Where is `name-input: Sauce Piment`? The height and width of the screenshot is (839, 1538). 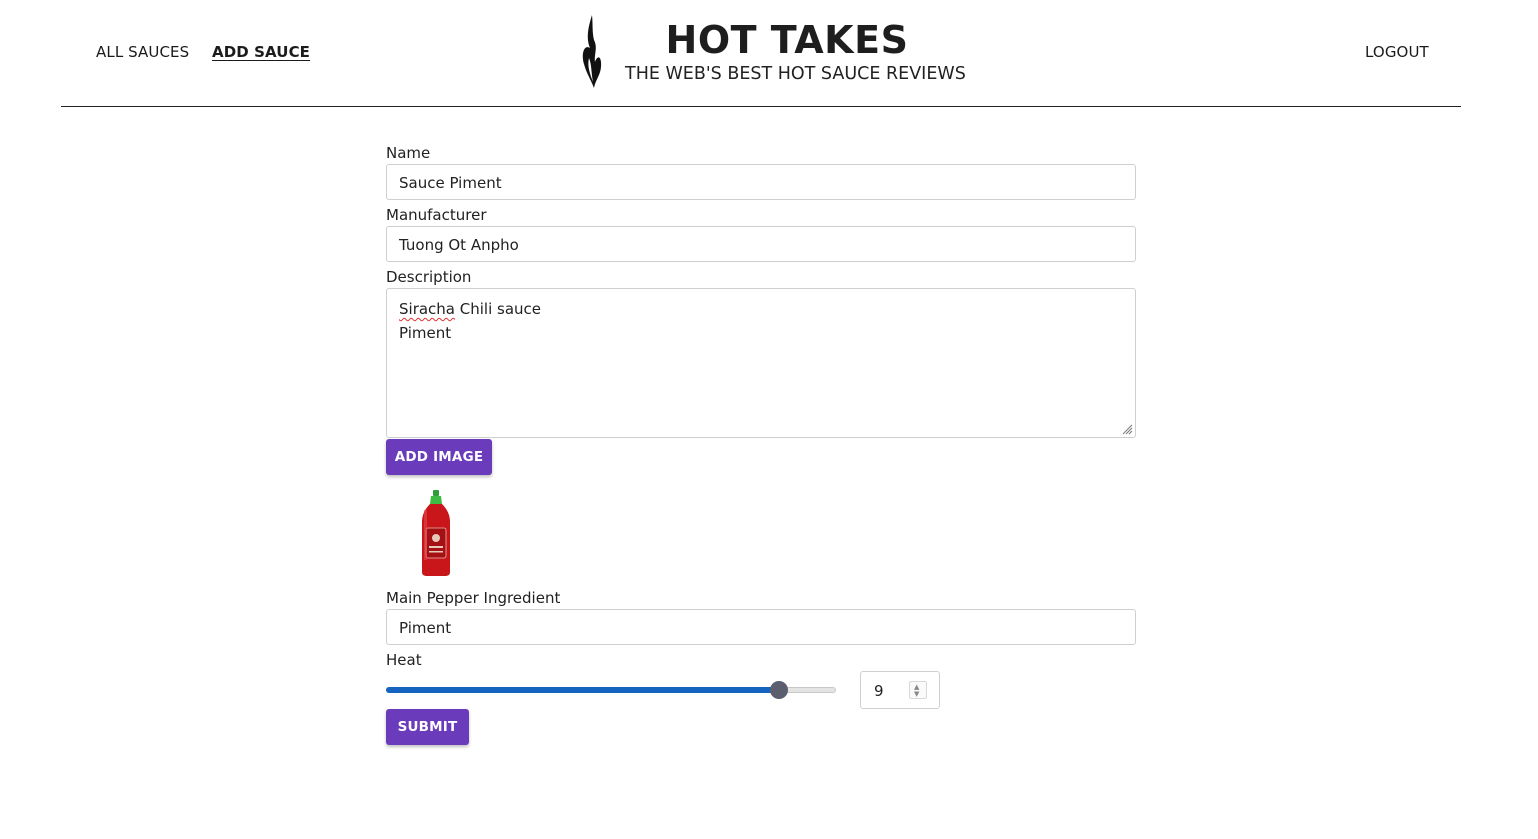
name-input: Sauce Piment is located at coordinates (761, 182).